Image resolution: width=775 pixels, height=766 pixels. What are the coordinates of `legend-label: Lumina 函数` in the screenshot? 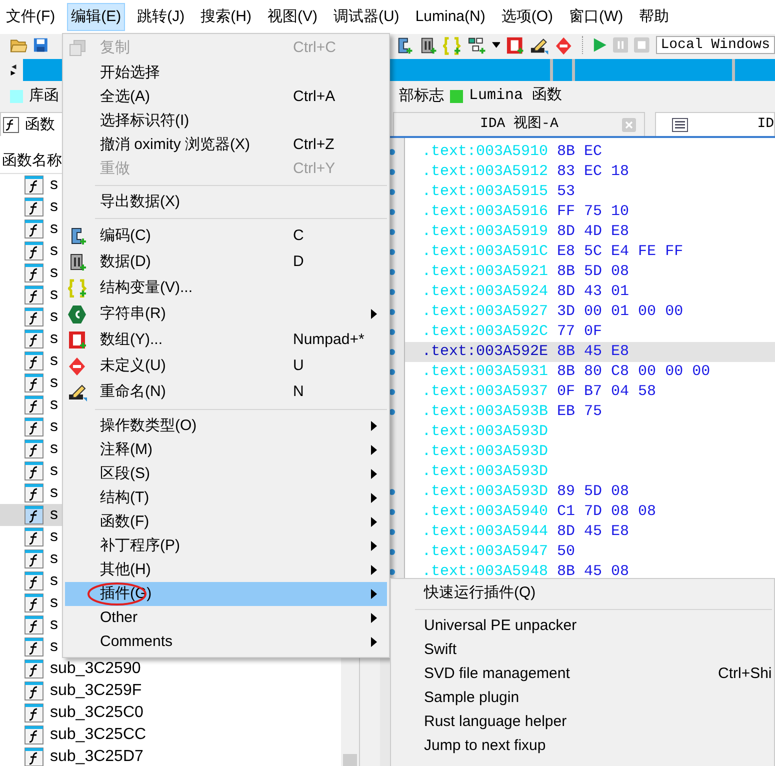 It's located at (515, 96).